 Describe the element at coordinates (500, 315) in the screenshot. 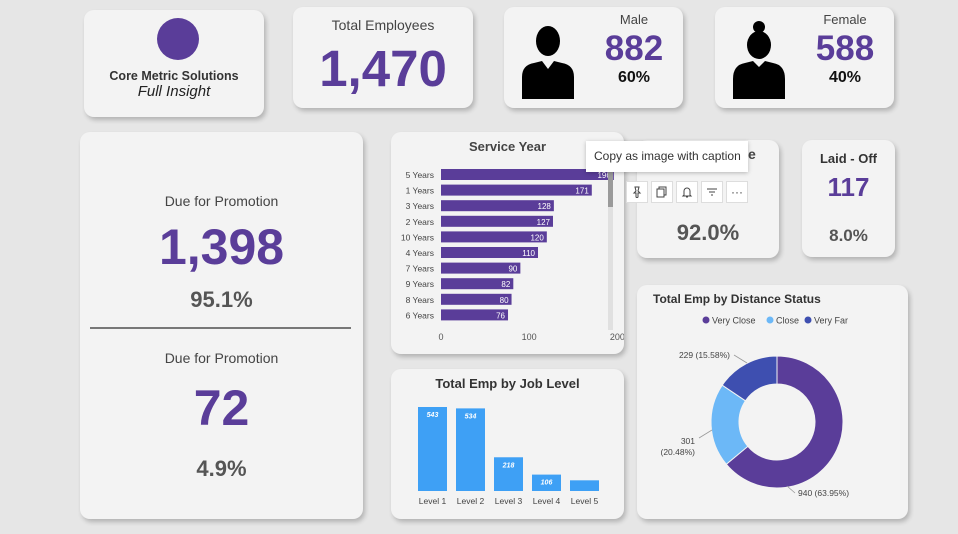

I see `service-year-bar-value: 76` at that location.